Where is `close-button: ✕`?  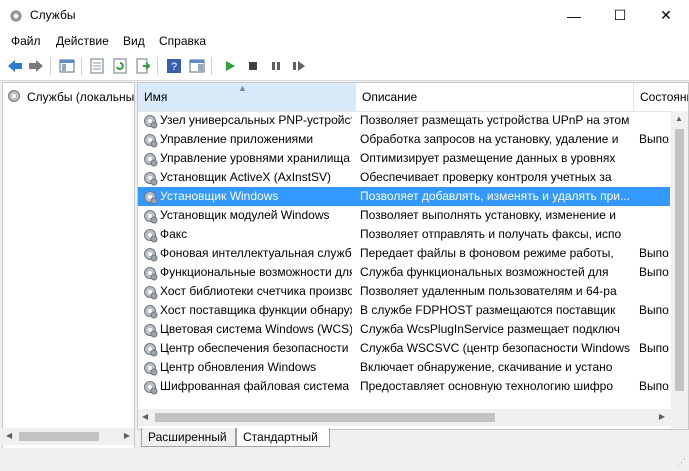
close-button: ✕ is located at coordinates (666, 15).